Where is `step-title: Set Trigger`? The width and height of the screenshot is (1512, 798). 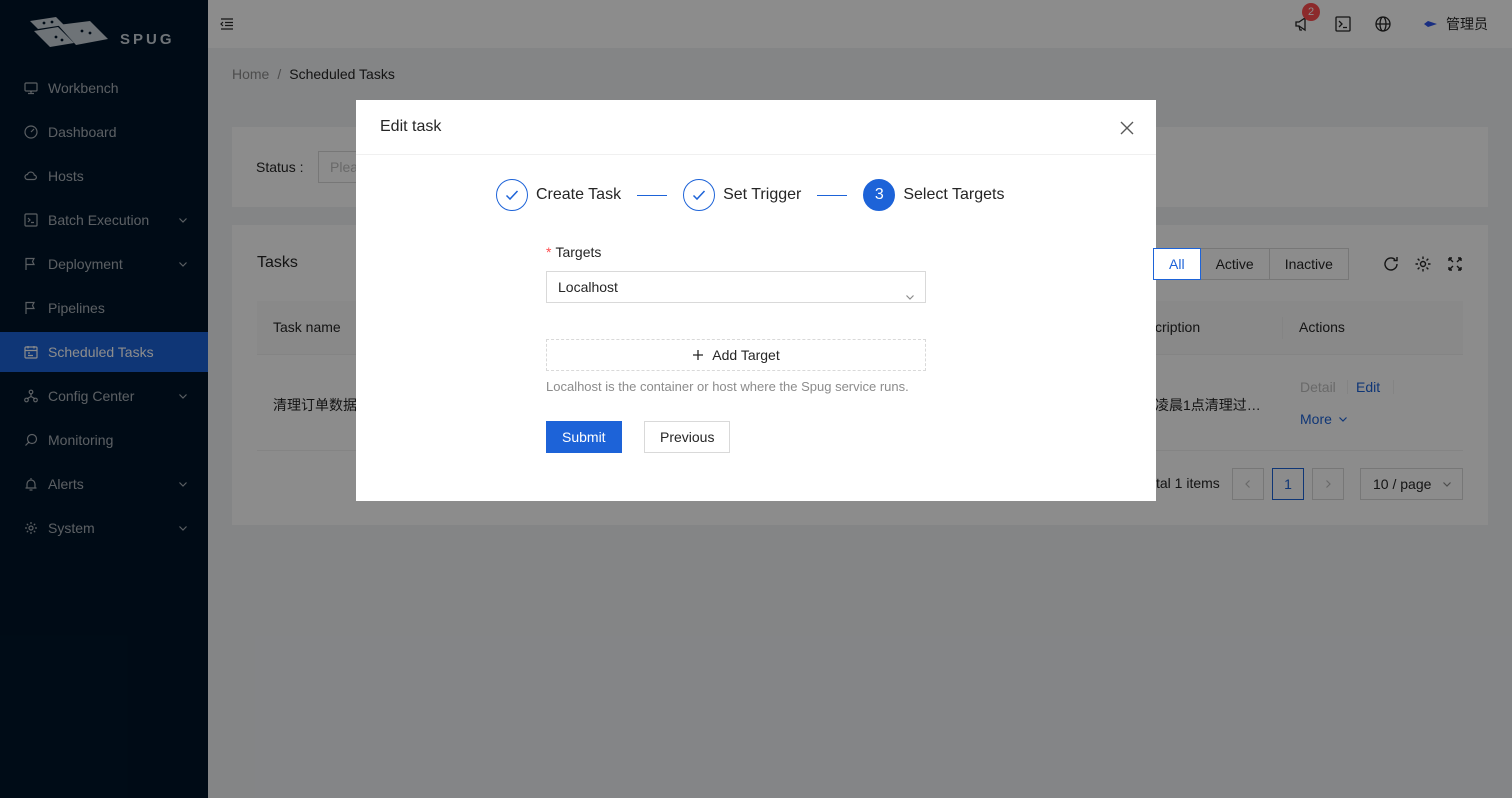 step-title: Set Trigger is located at coordinates (762, 194).